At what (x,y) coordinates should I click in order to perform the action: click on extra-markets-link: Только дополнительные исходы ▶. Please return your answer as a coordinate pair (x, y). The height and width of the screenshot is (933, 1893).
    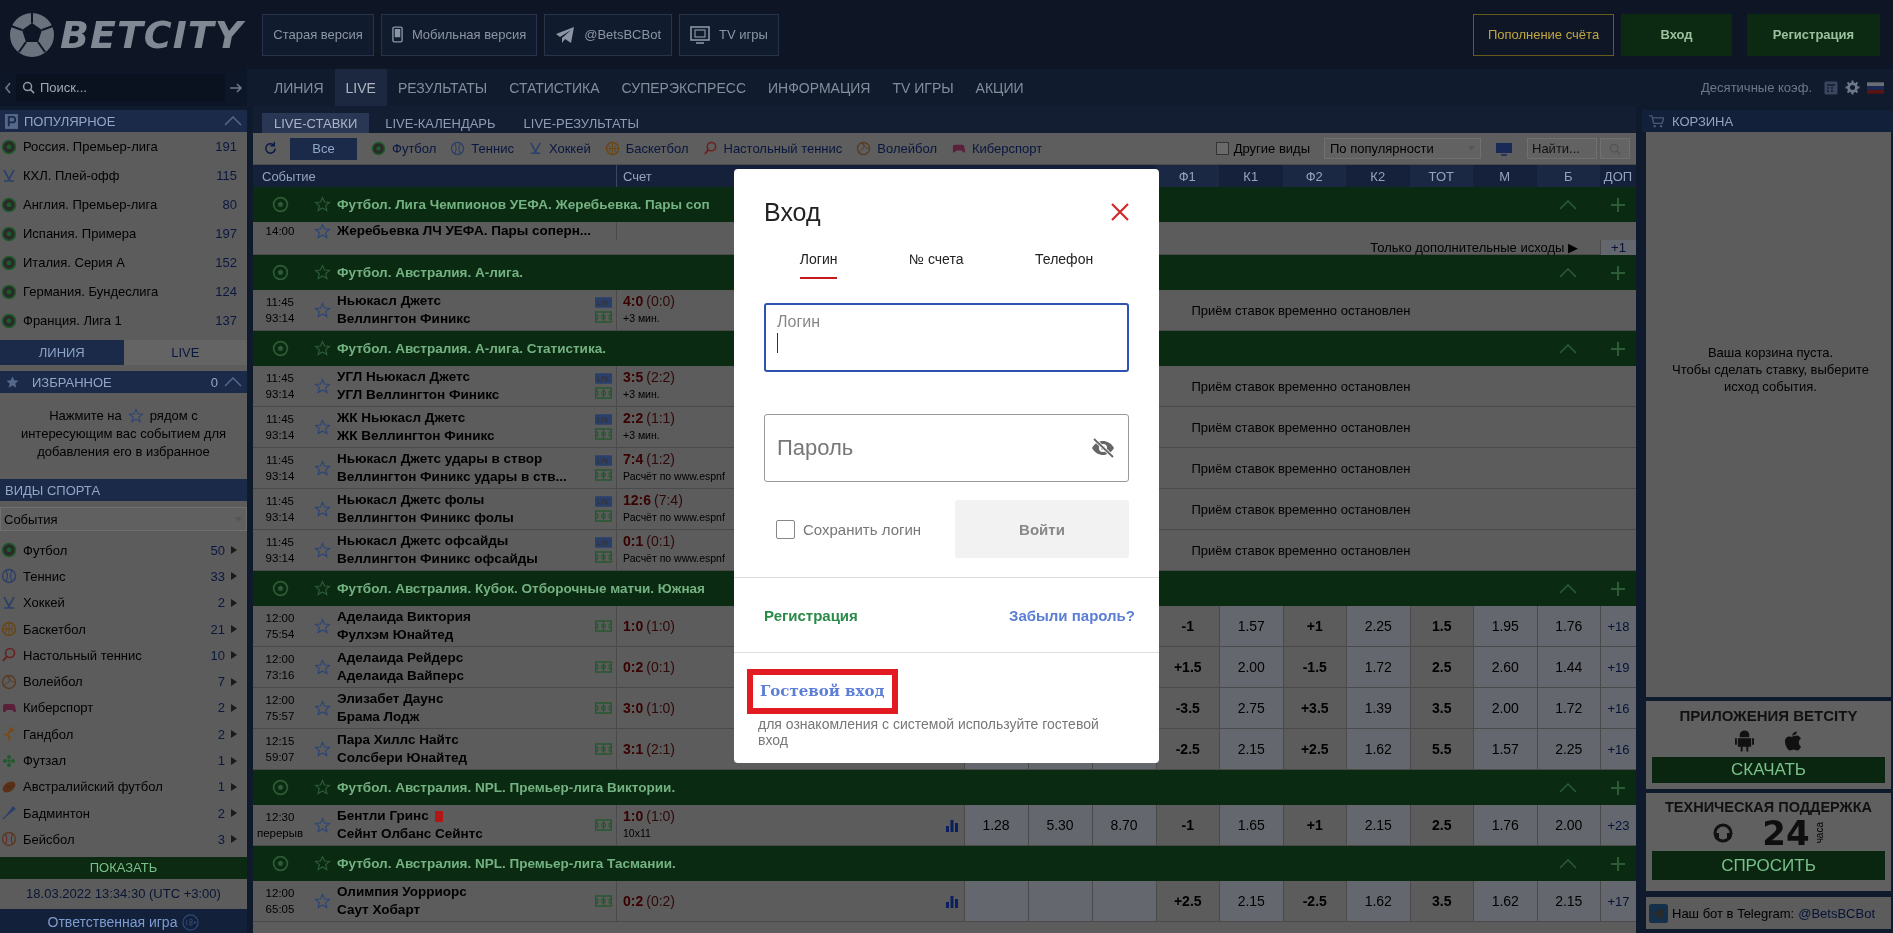
    Looking at the image, I should click on (1474, 247).